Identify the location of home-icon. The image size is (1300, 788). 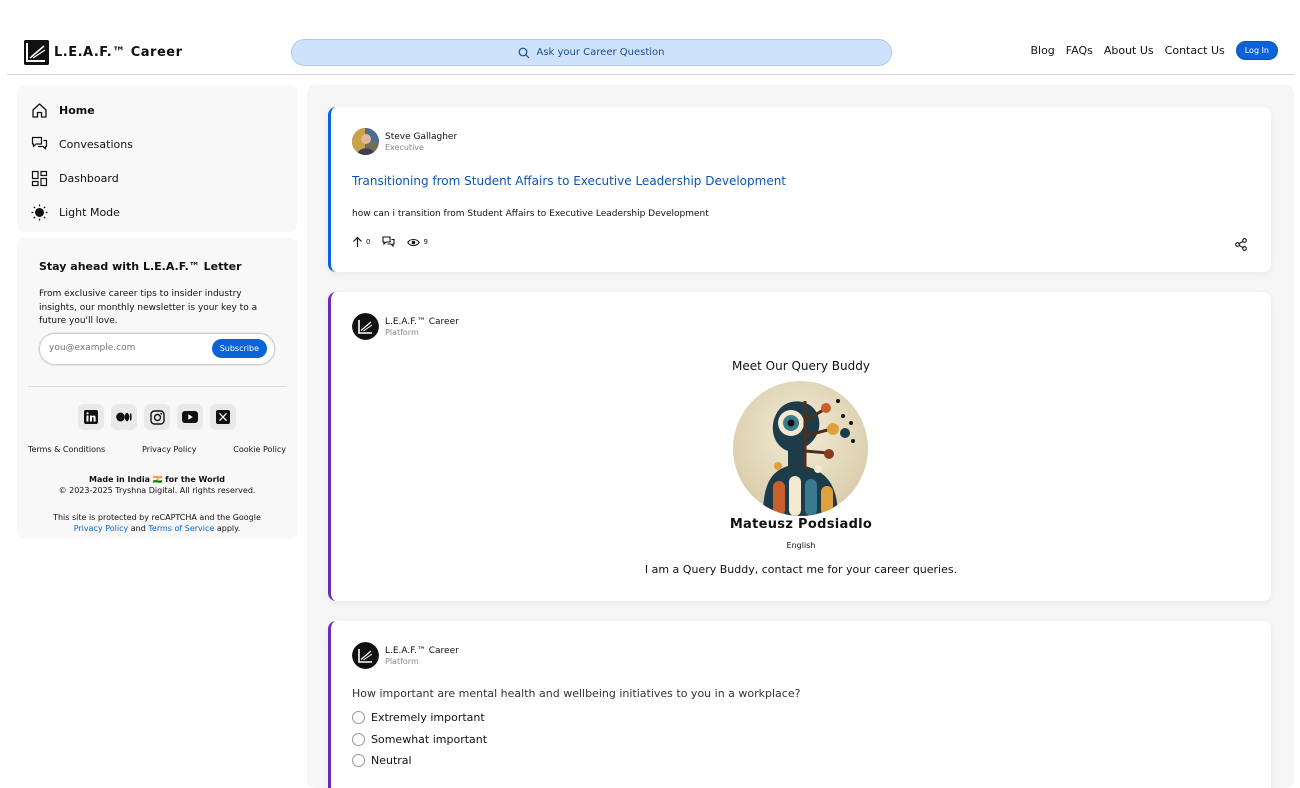
(39, 110).